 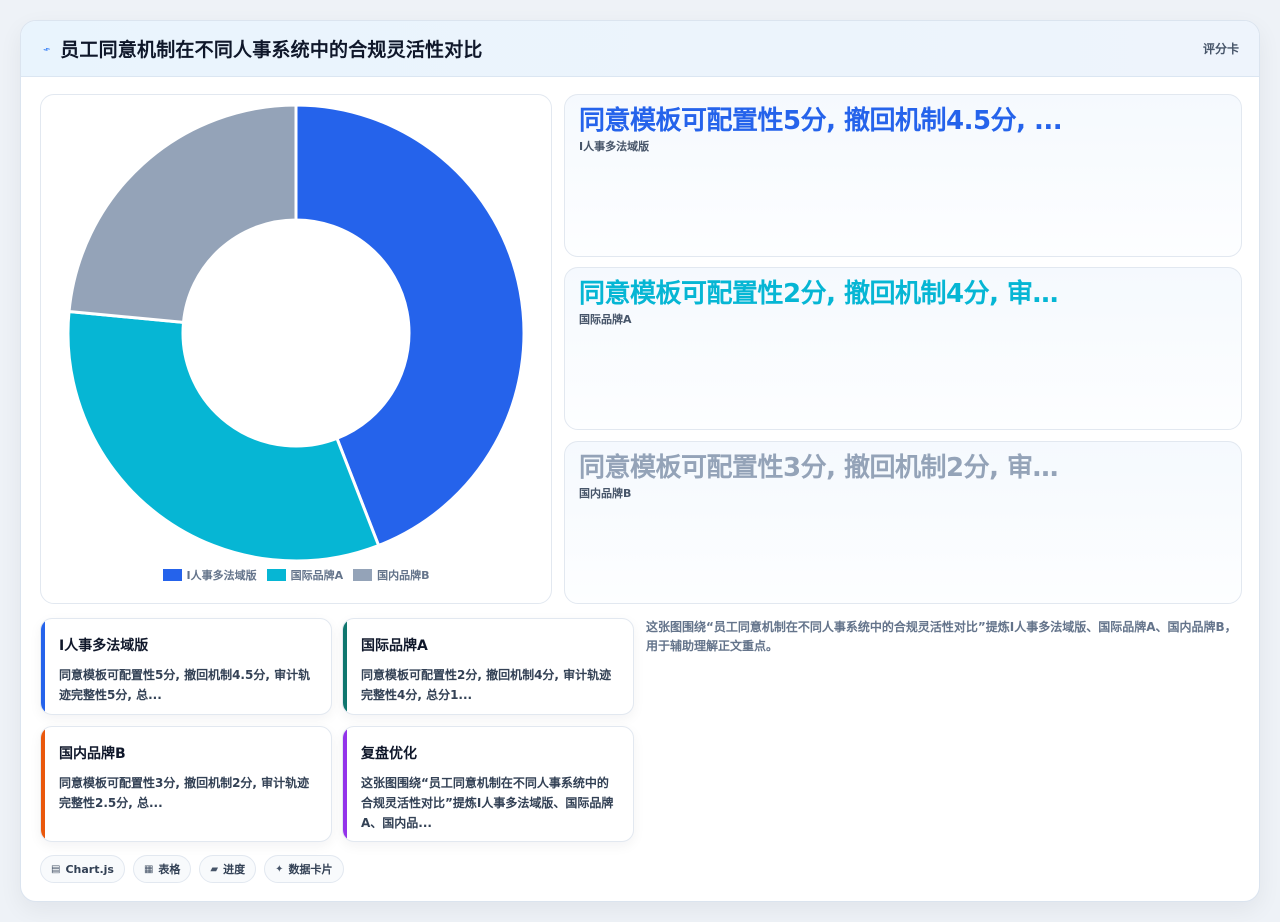 I want to click on stat-label-2: 国内品牌B, so click(x=605, y=493).